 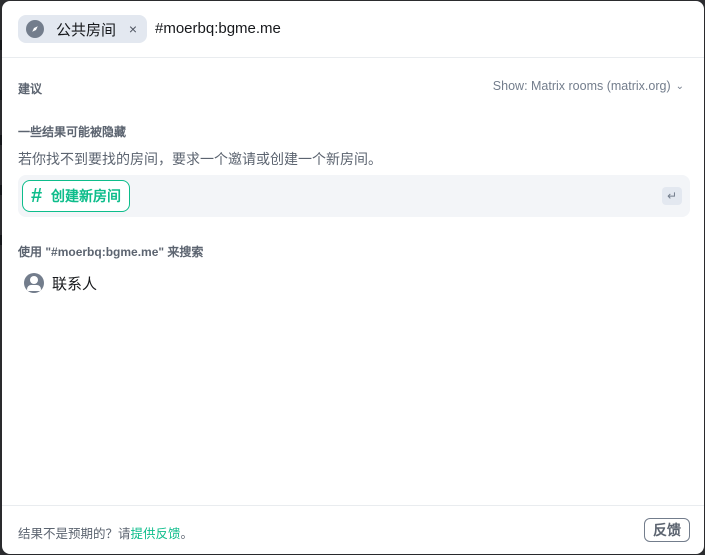 I want to click on chevron-down-icon: ⌄, so click(x=679, y=86).